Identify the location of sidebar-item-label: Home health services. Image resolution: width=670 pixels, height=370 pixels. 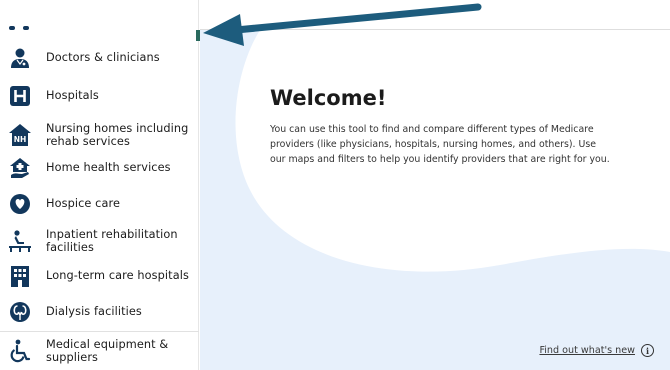
(108, 167).